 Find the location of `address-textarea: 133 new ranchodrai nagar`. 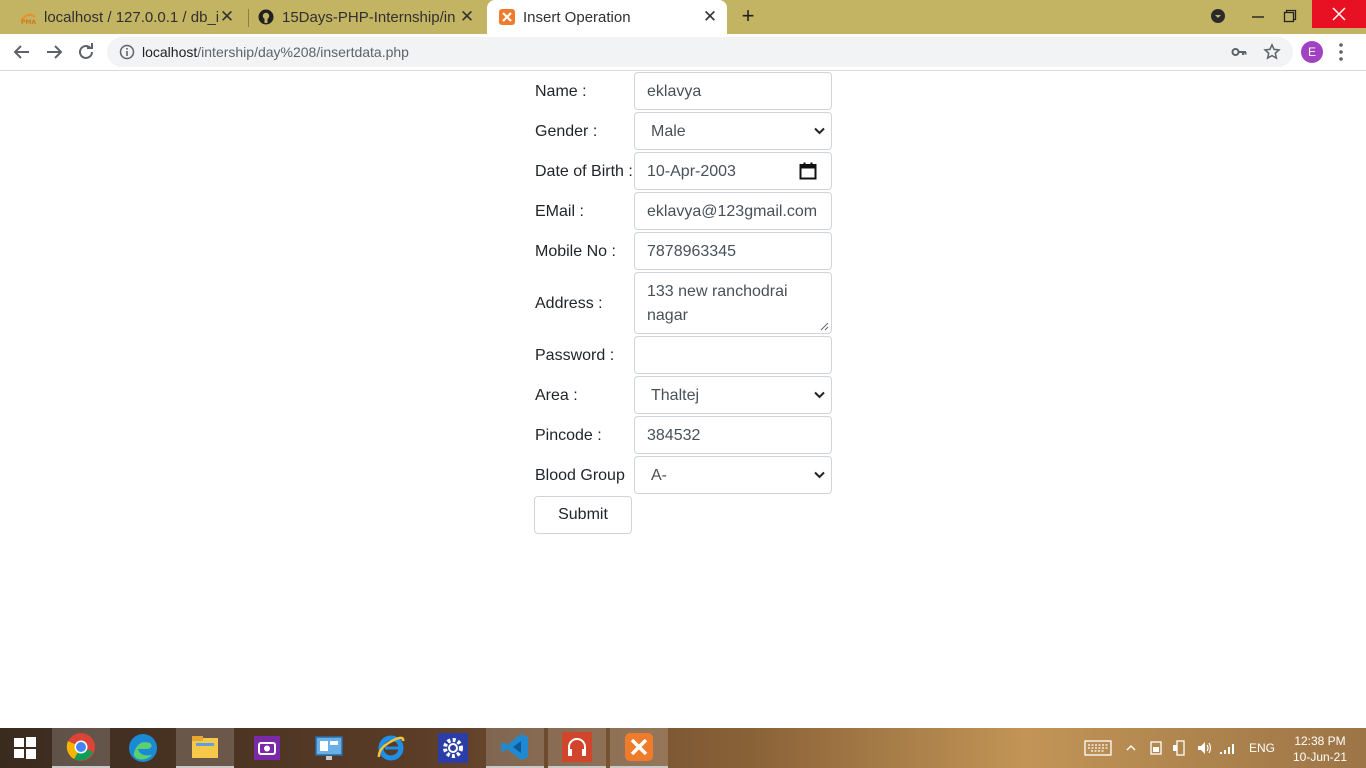

address-textarea: 133 new ranchodrai nagar is located at coordinates (733, 303).